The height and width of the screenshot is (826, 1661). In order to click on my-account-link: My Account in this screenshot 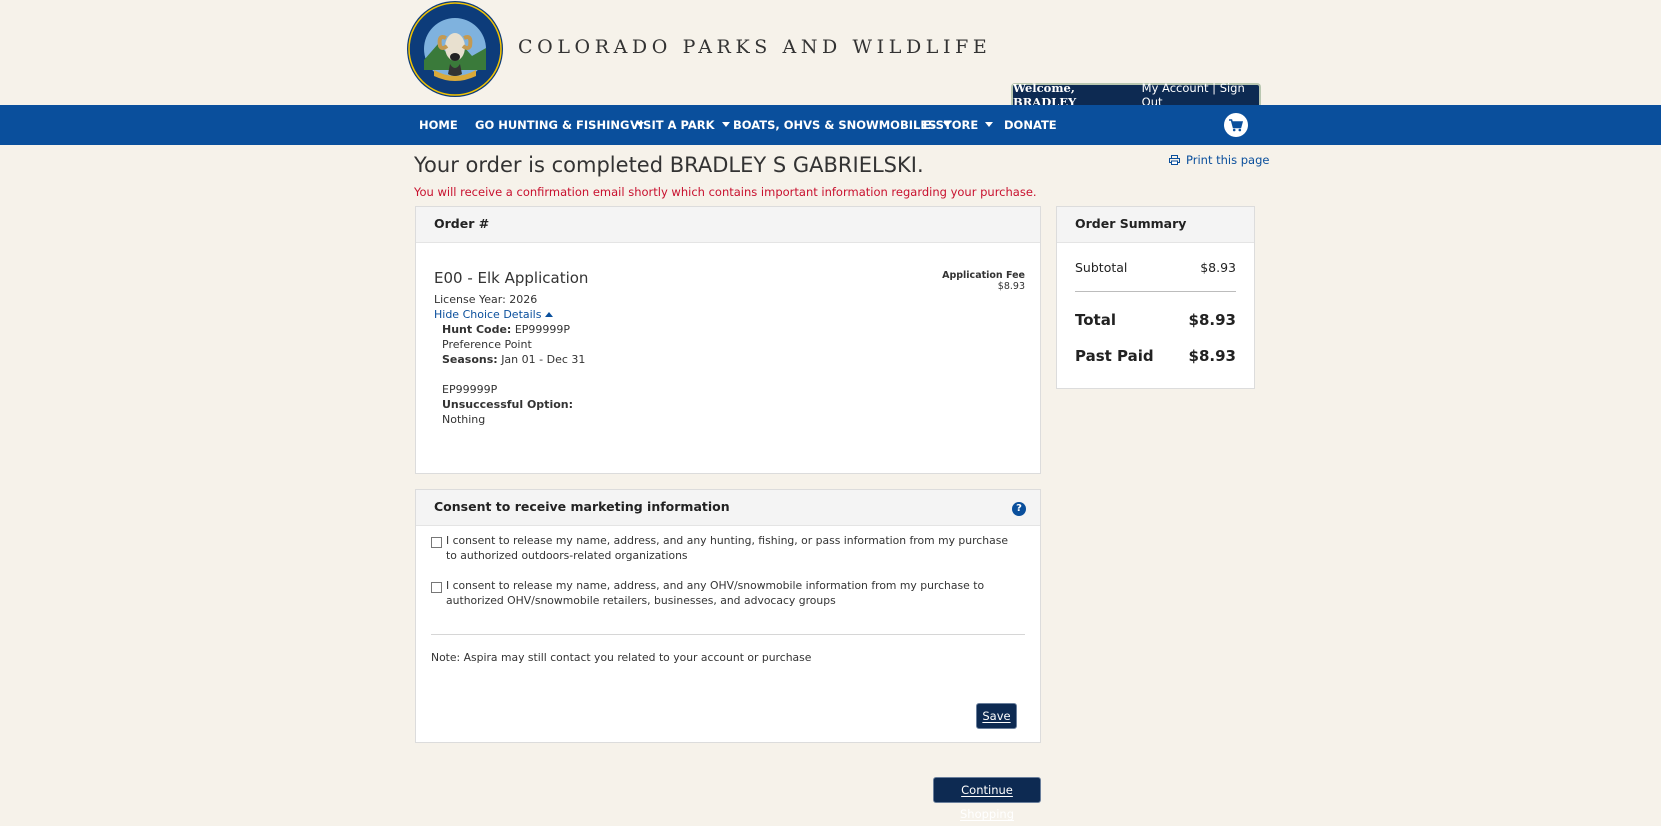, I will do `click(1175, 88)`.